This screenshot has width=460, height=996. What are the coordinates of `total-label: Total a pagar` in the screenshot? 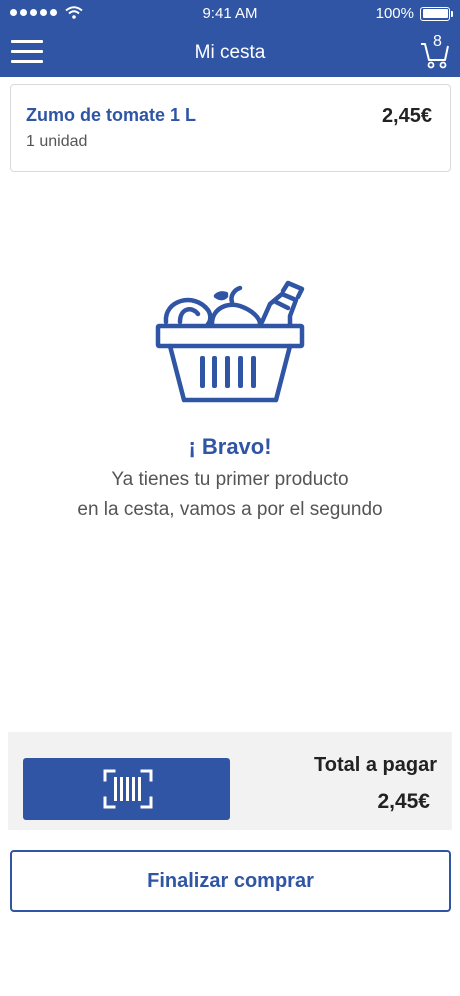 It's located at (375, 765).